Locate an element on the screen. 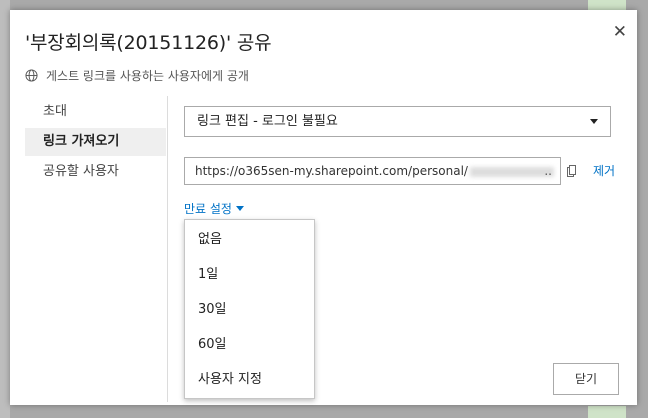  nav-item-get-link: 링크 가져오기 is located at coordinates (95, 142).